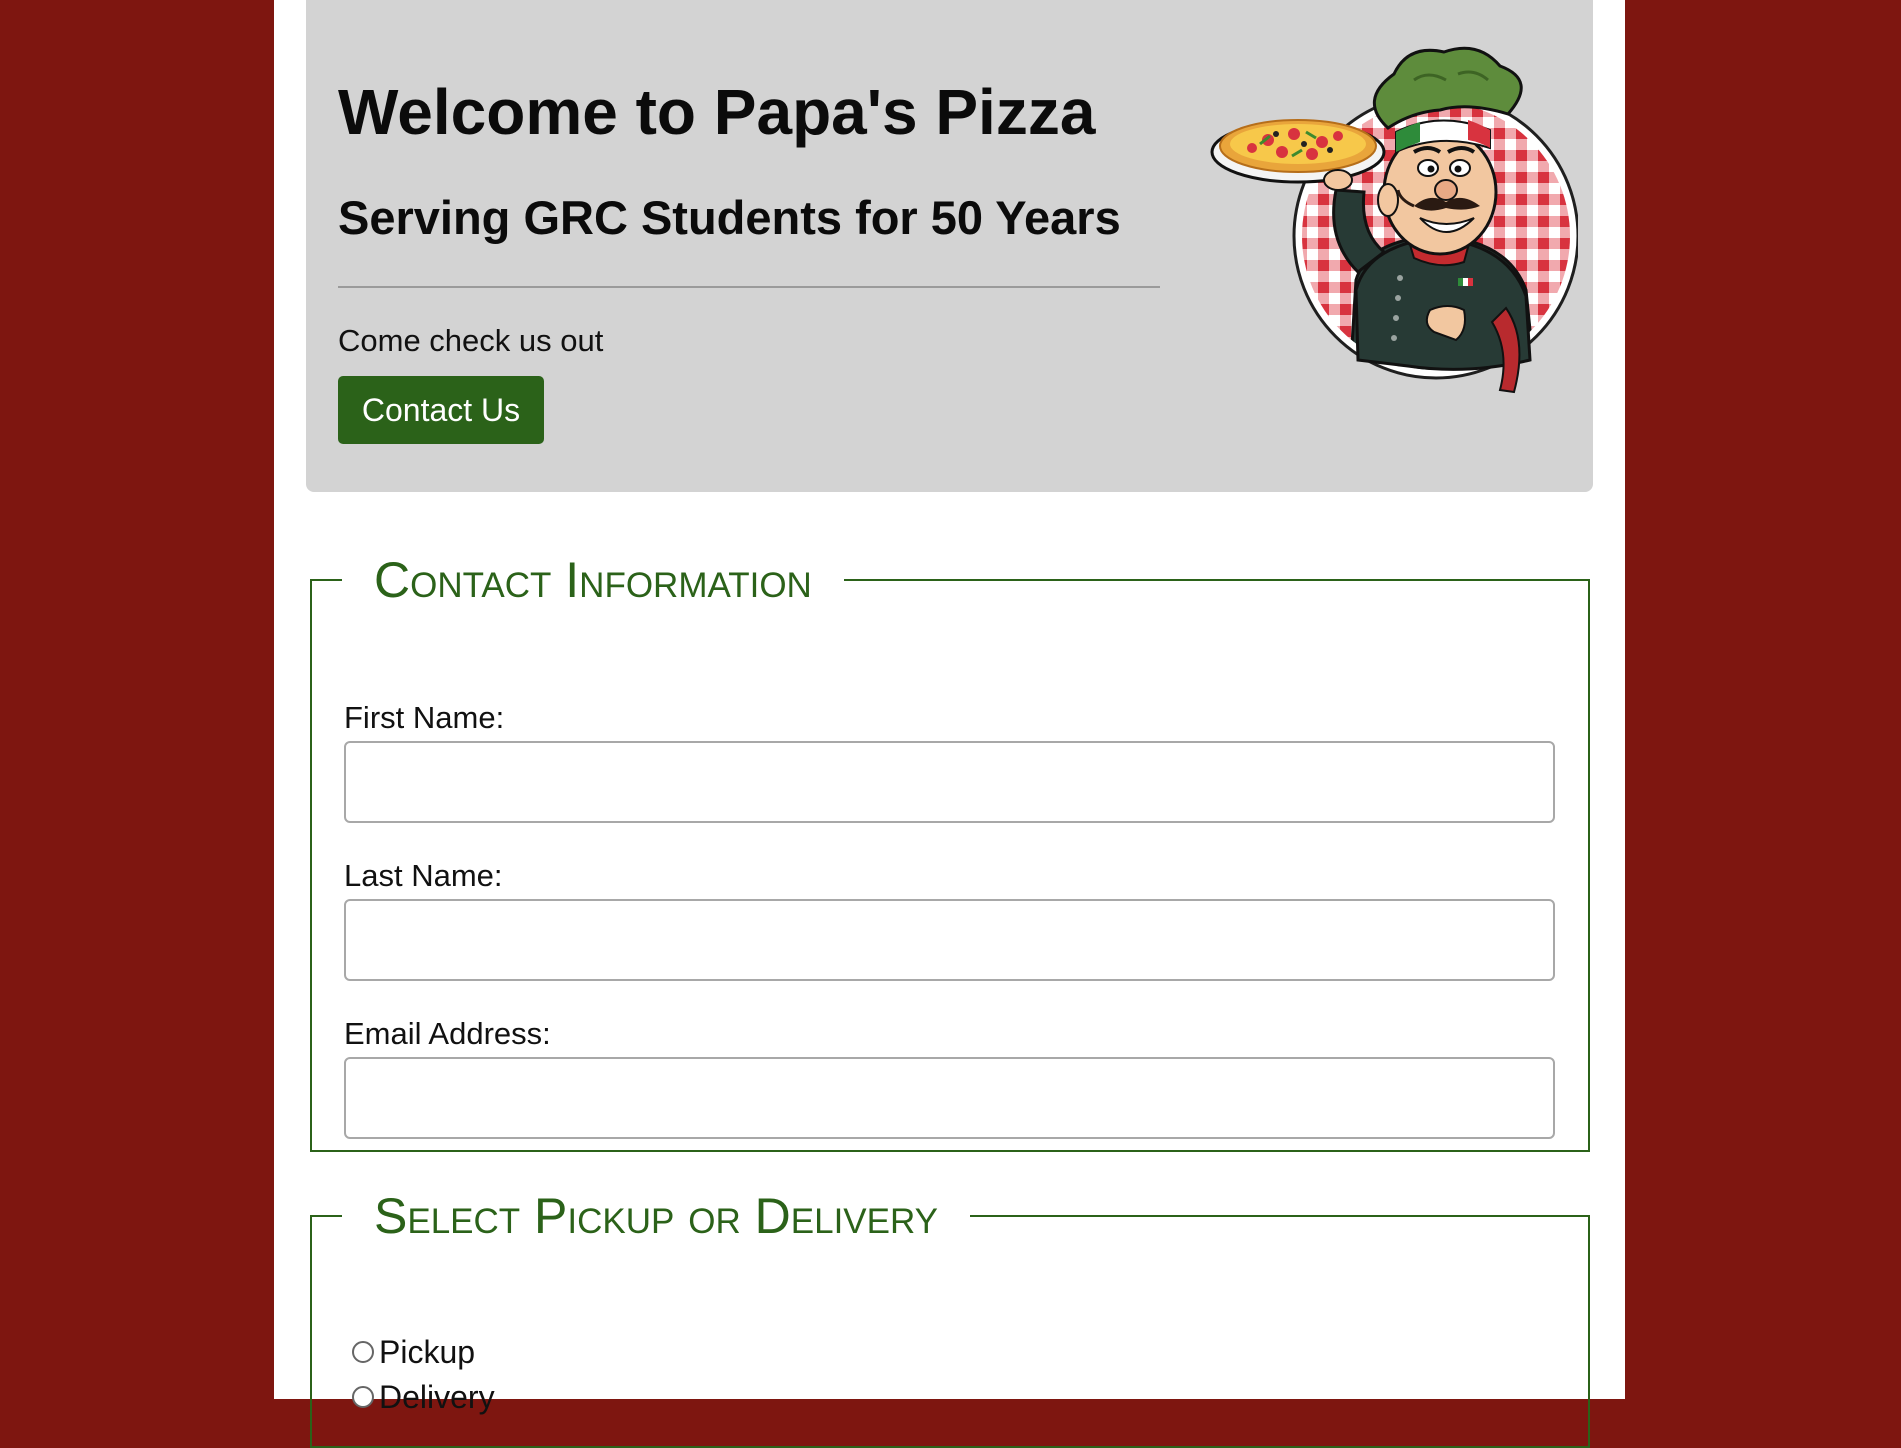 This screenshot has width=1901, height=1448. Describe the element at coordinates (423, 875) in the screenshot. I see `last-name-label: Last Name:` at that location.